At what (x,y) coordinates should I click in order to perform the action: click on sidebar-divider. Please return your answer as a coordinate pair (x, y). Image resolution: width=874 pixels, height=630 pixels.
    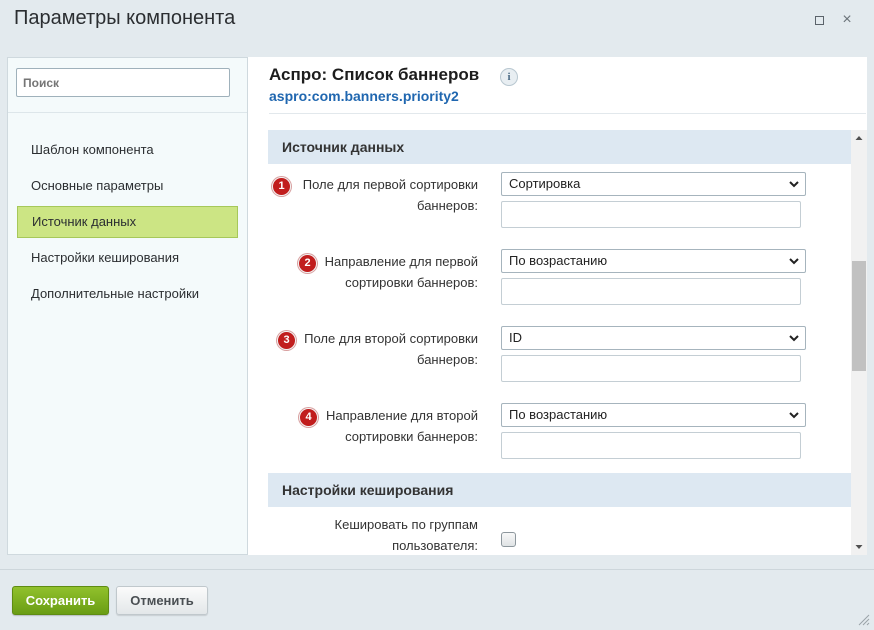
    Looking at the image, I should click on (127, 112).